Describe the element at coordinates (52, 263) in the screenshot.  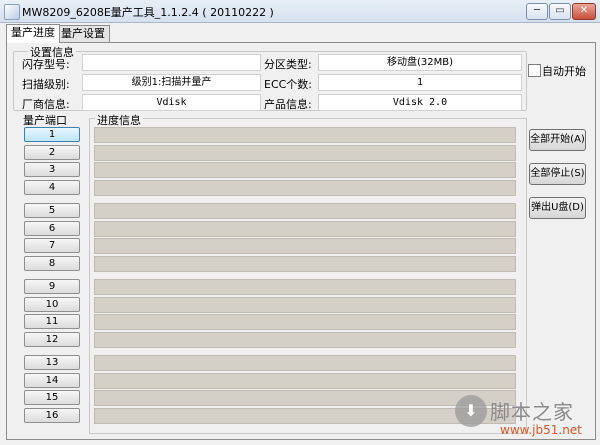
I see `port-button: 8` at that location.